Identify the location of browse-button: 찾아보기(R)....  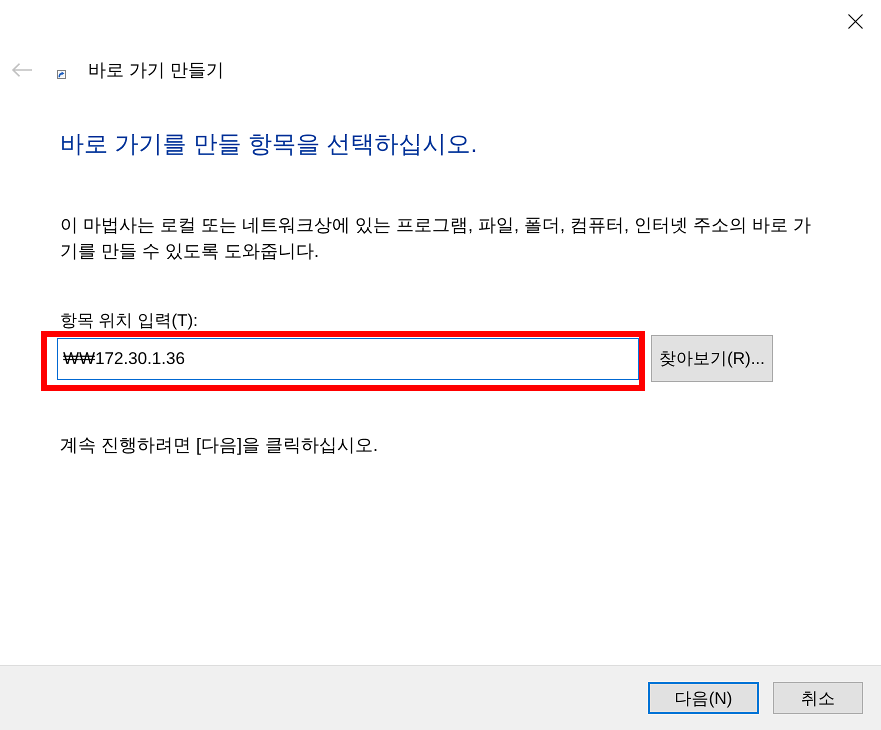
(712, 358).